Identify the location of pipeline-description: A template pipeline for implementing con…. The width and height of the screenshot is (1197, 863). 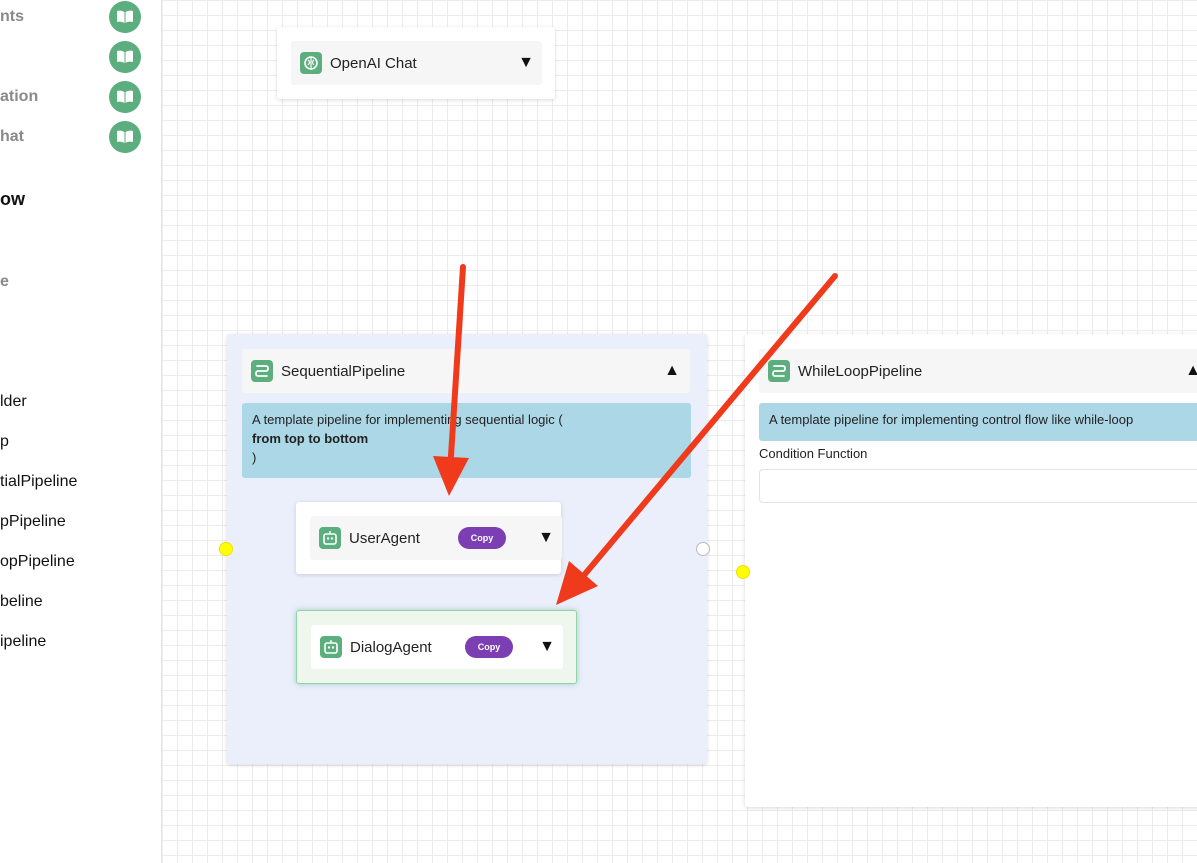
(978, 422).